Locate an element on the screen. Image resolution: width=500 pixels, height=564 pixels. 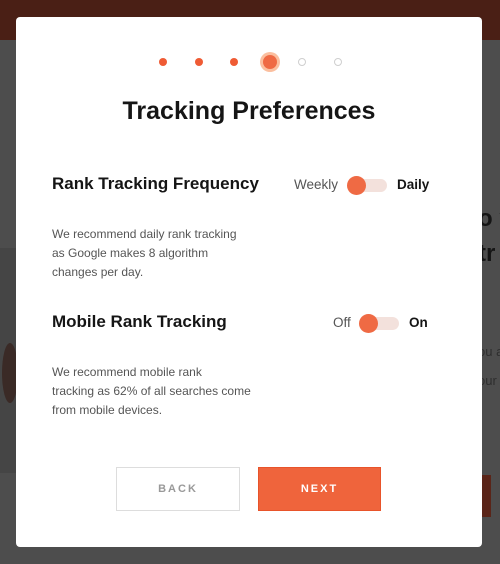
mobile-on-label: On is located at coordinates (418, 322).